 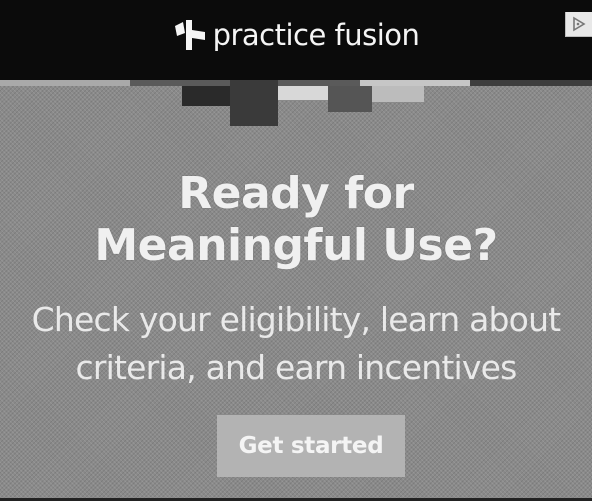 I want to click on headline-line-1: Ready for, so click(x=296, y=193).